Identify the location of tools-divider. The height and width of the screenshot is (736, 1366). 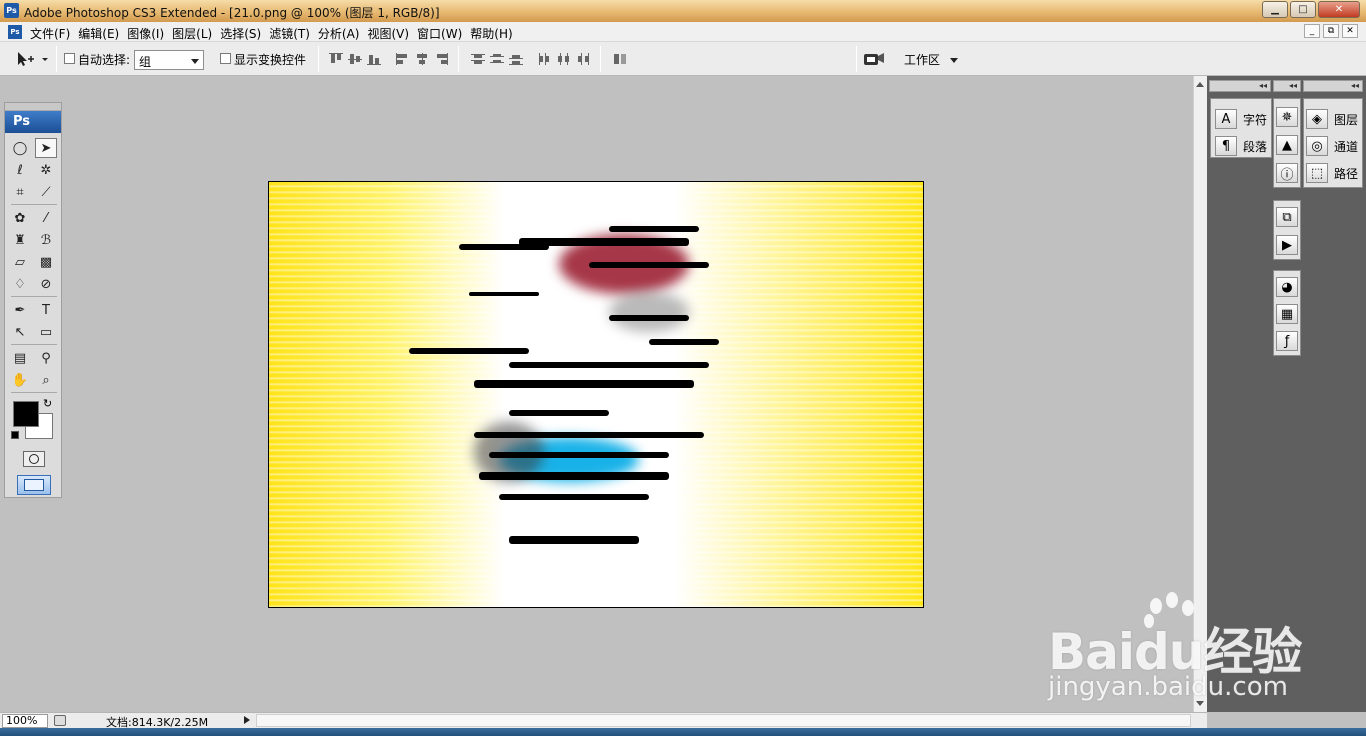
(34, 296).